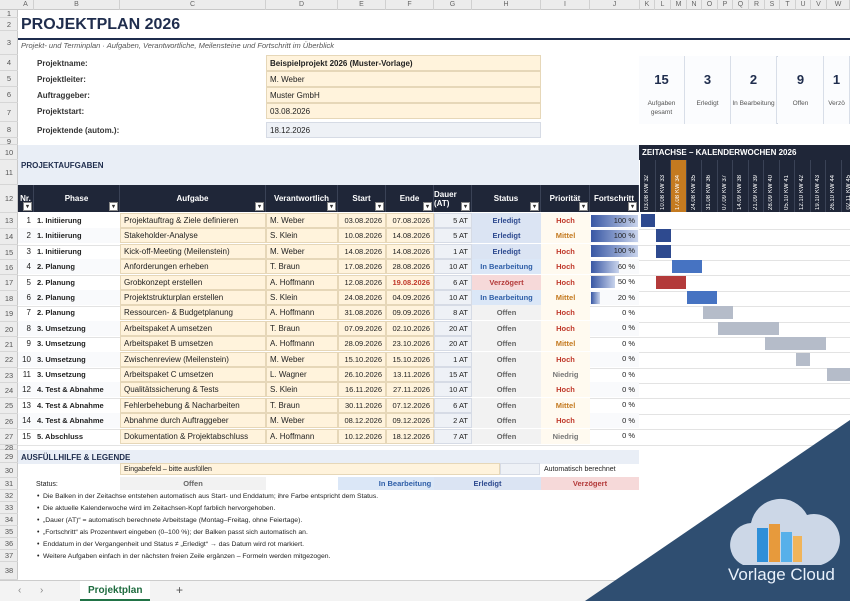 The height and width of the screenshot is (601, 850). Describe the element at coordinates (362, 405) in the screenshot. I see `task-start: 30.11.2026` at that location.